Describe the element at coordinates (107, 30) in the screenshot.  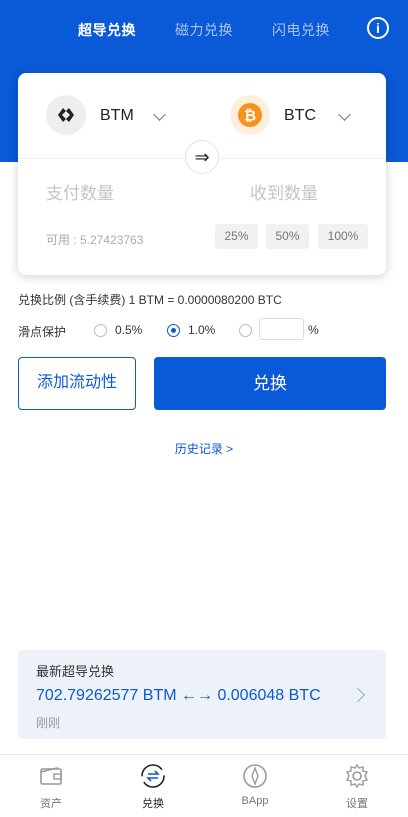
I see `tab-superconduct-swap: 超导兑换` at that location.